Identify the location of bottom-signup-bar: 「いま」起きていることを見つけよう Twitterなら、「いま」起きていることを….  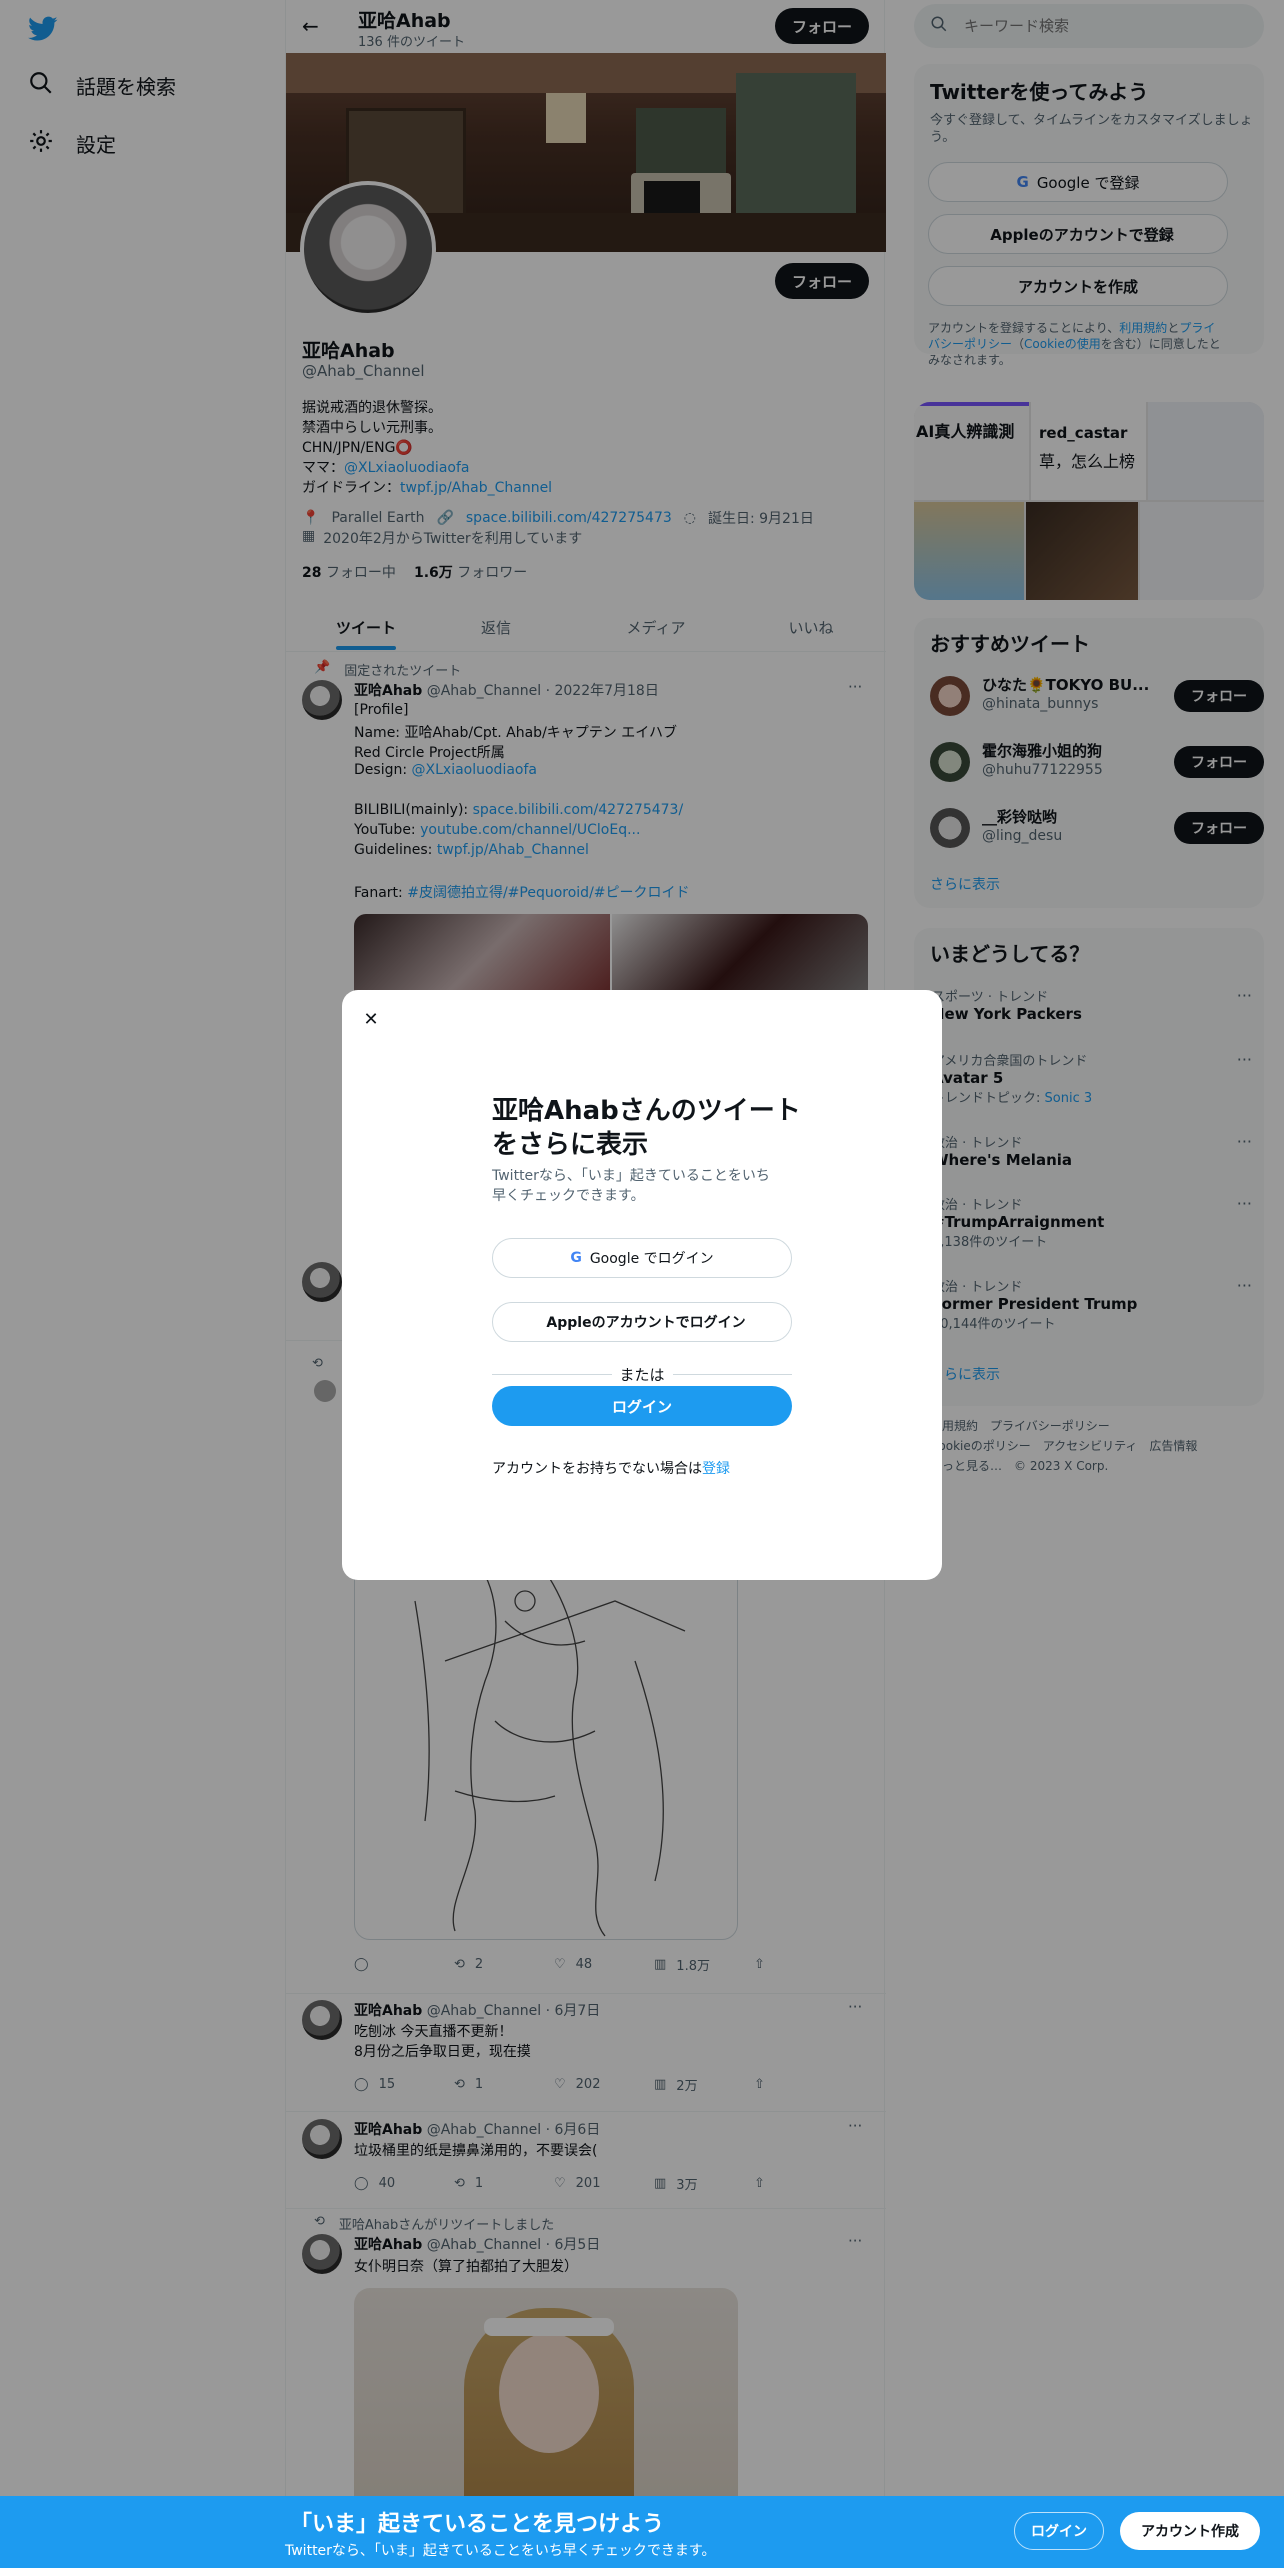
(642, 2532).